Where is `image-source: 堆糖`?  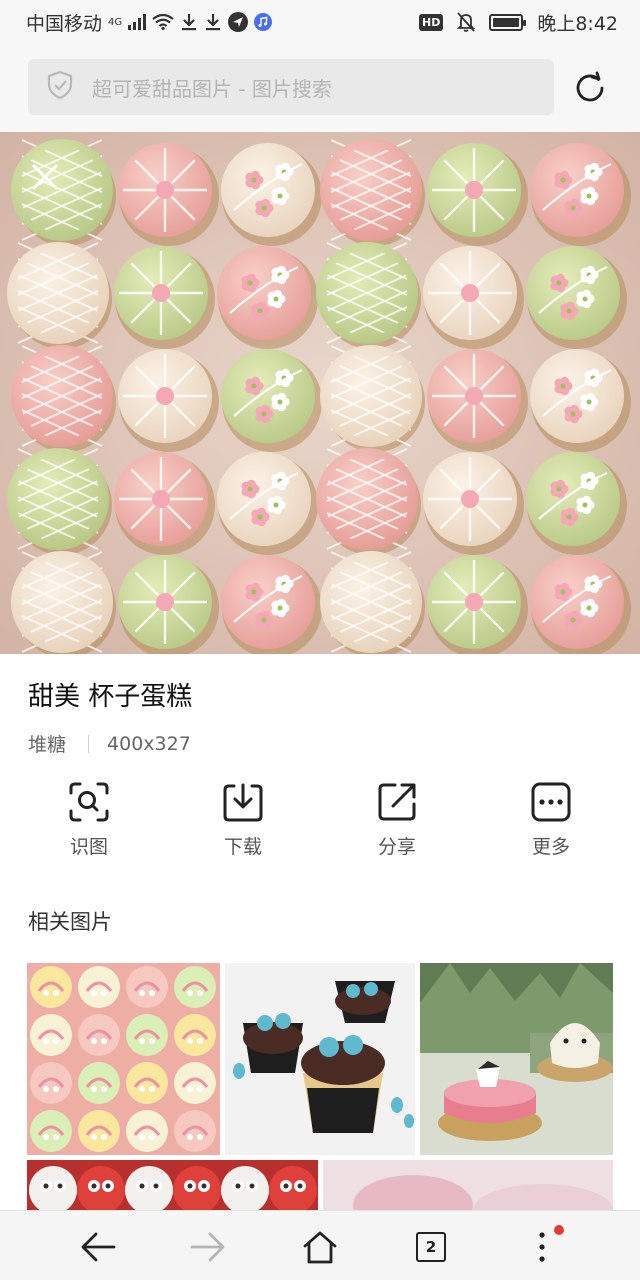
image-source: 堆糖 is located at coordinates (47, 743).